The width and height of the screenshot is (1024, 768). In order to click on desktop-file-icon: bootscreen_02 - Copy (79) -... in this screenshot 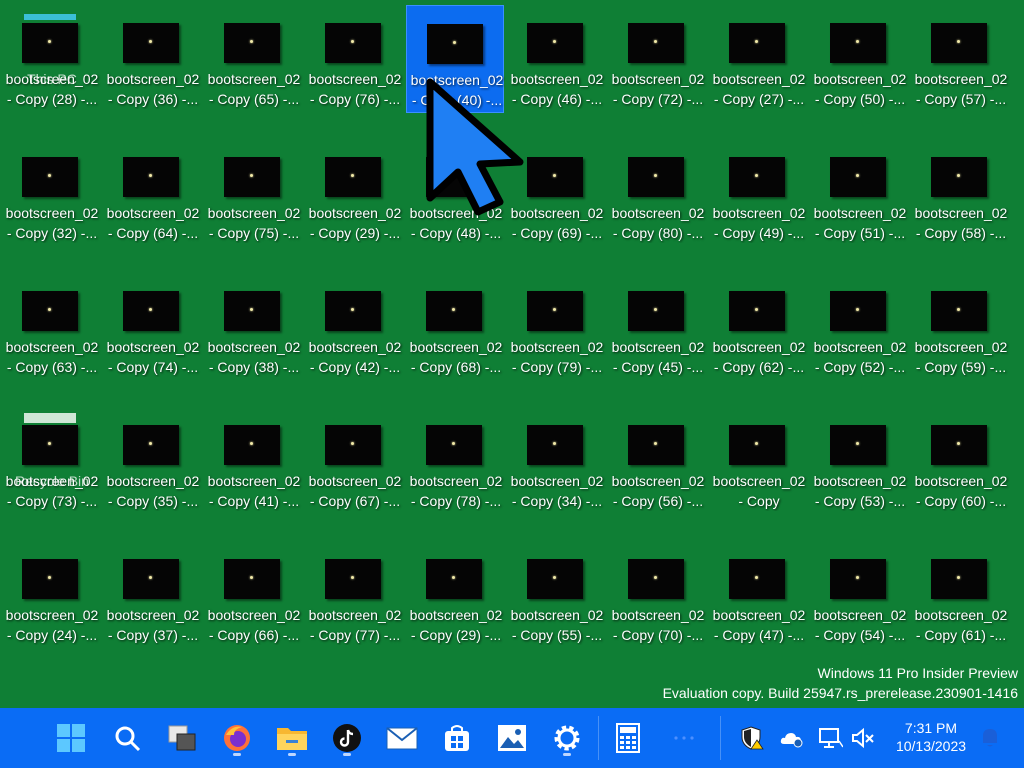, I will do `click(556, 327)`.